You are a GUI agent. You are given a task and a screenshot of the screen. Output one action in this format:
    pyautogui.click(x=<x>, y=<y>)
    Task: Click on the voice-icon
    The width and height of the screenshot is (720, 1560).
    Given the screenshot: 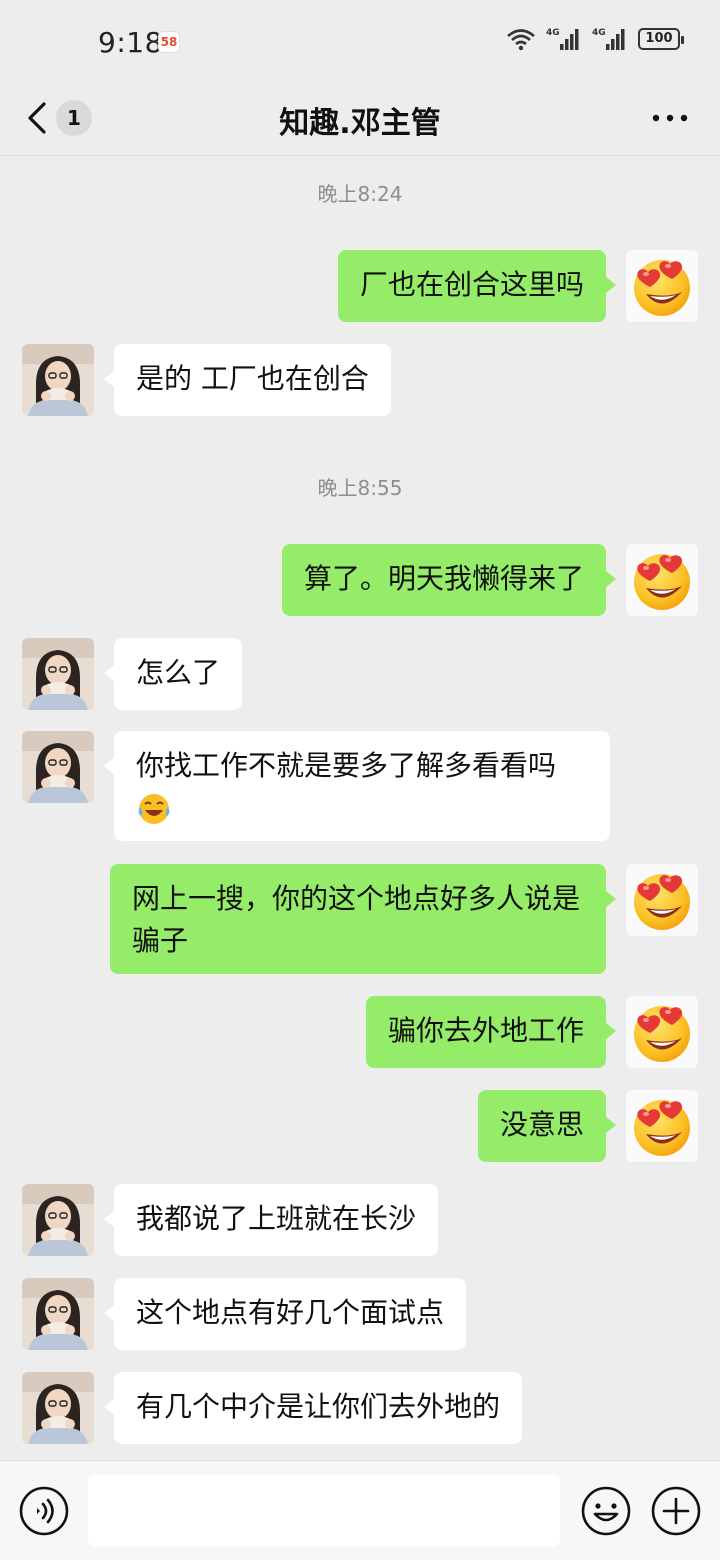 What is the action you would take?
    pyautogui.click(x=44, y=1511)
    